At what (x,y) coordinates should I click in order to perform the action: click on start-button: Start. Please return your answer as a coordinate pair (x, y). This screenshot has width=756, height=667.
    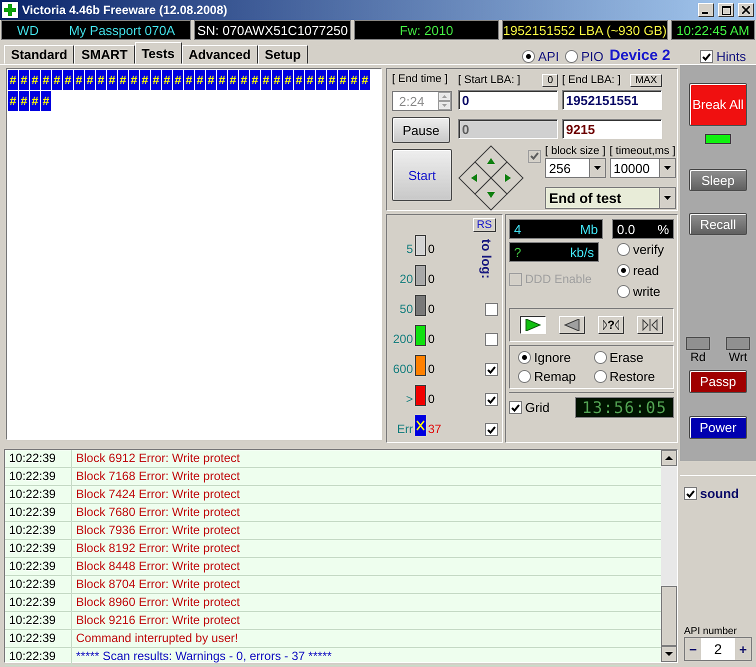
    Looking at the image, I should click on (422, 175).